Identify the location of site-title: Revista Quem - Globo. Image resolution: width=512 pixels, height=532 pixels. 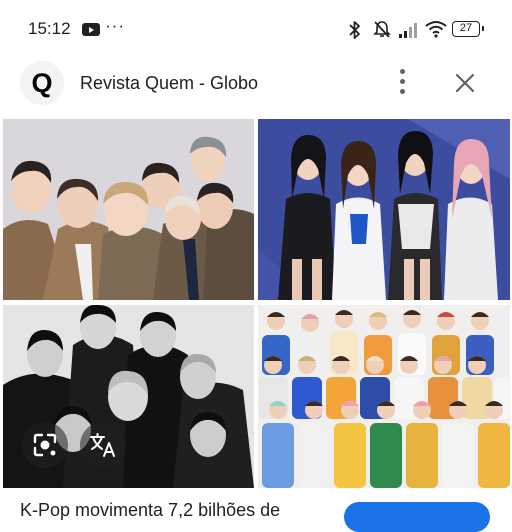
(169, 83).